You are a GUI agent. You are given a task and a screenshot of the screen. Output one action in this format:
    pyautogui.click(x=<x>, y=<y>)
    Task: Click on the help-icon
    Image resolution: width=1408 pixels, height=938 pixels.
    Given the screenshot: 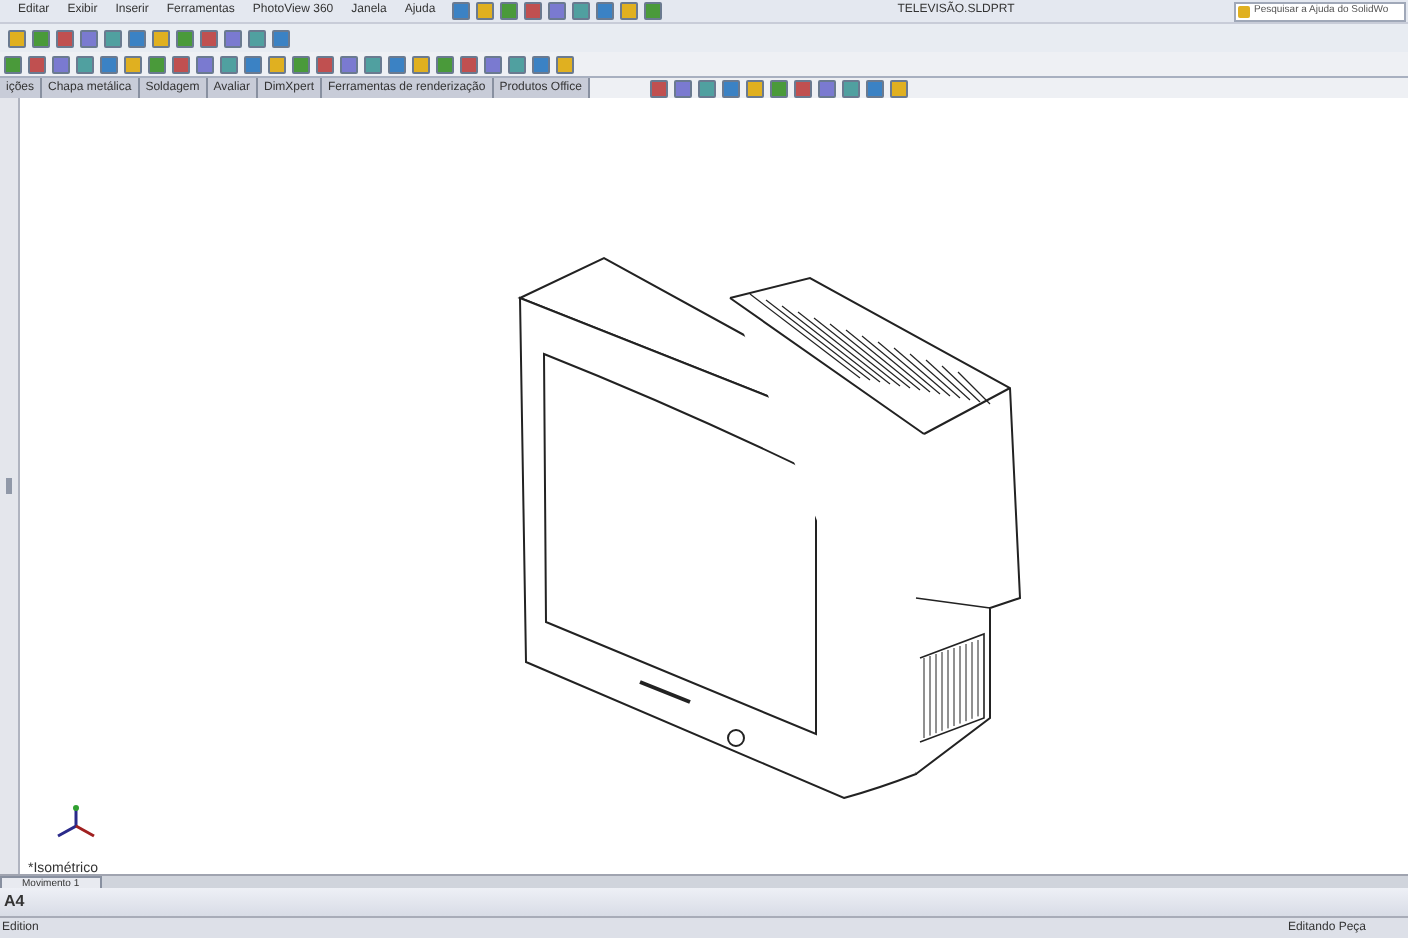 What is the action you would take?
    pyautogui.click(x=1244, y=11)
    